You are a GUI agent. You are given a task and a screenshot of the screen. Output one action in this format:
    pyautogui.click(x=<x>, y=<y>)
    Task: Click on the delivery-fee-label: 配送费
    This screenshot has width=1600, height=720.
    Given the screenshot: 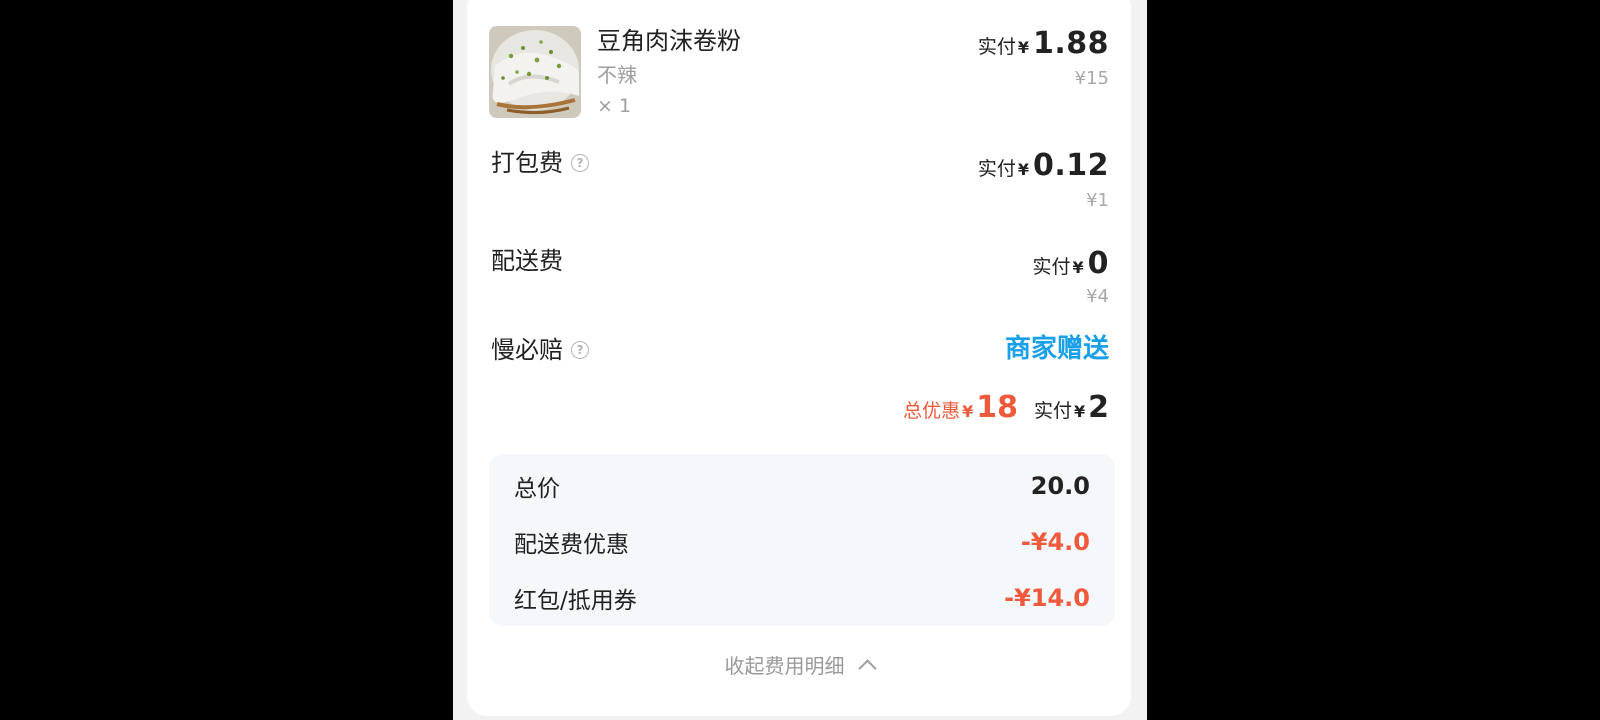 What is the action you would take?
    pyautogui.click(x=527, y=261)
    